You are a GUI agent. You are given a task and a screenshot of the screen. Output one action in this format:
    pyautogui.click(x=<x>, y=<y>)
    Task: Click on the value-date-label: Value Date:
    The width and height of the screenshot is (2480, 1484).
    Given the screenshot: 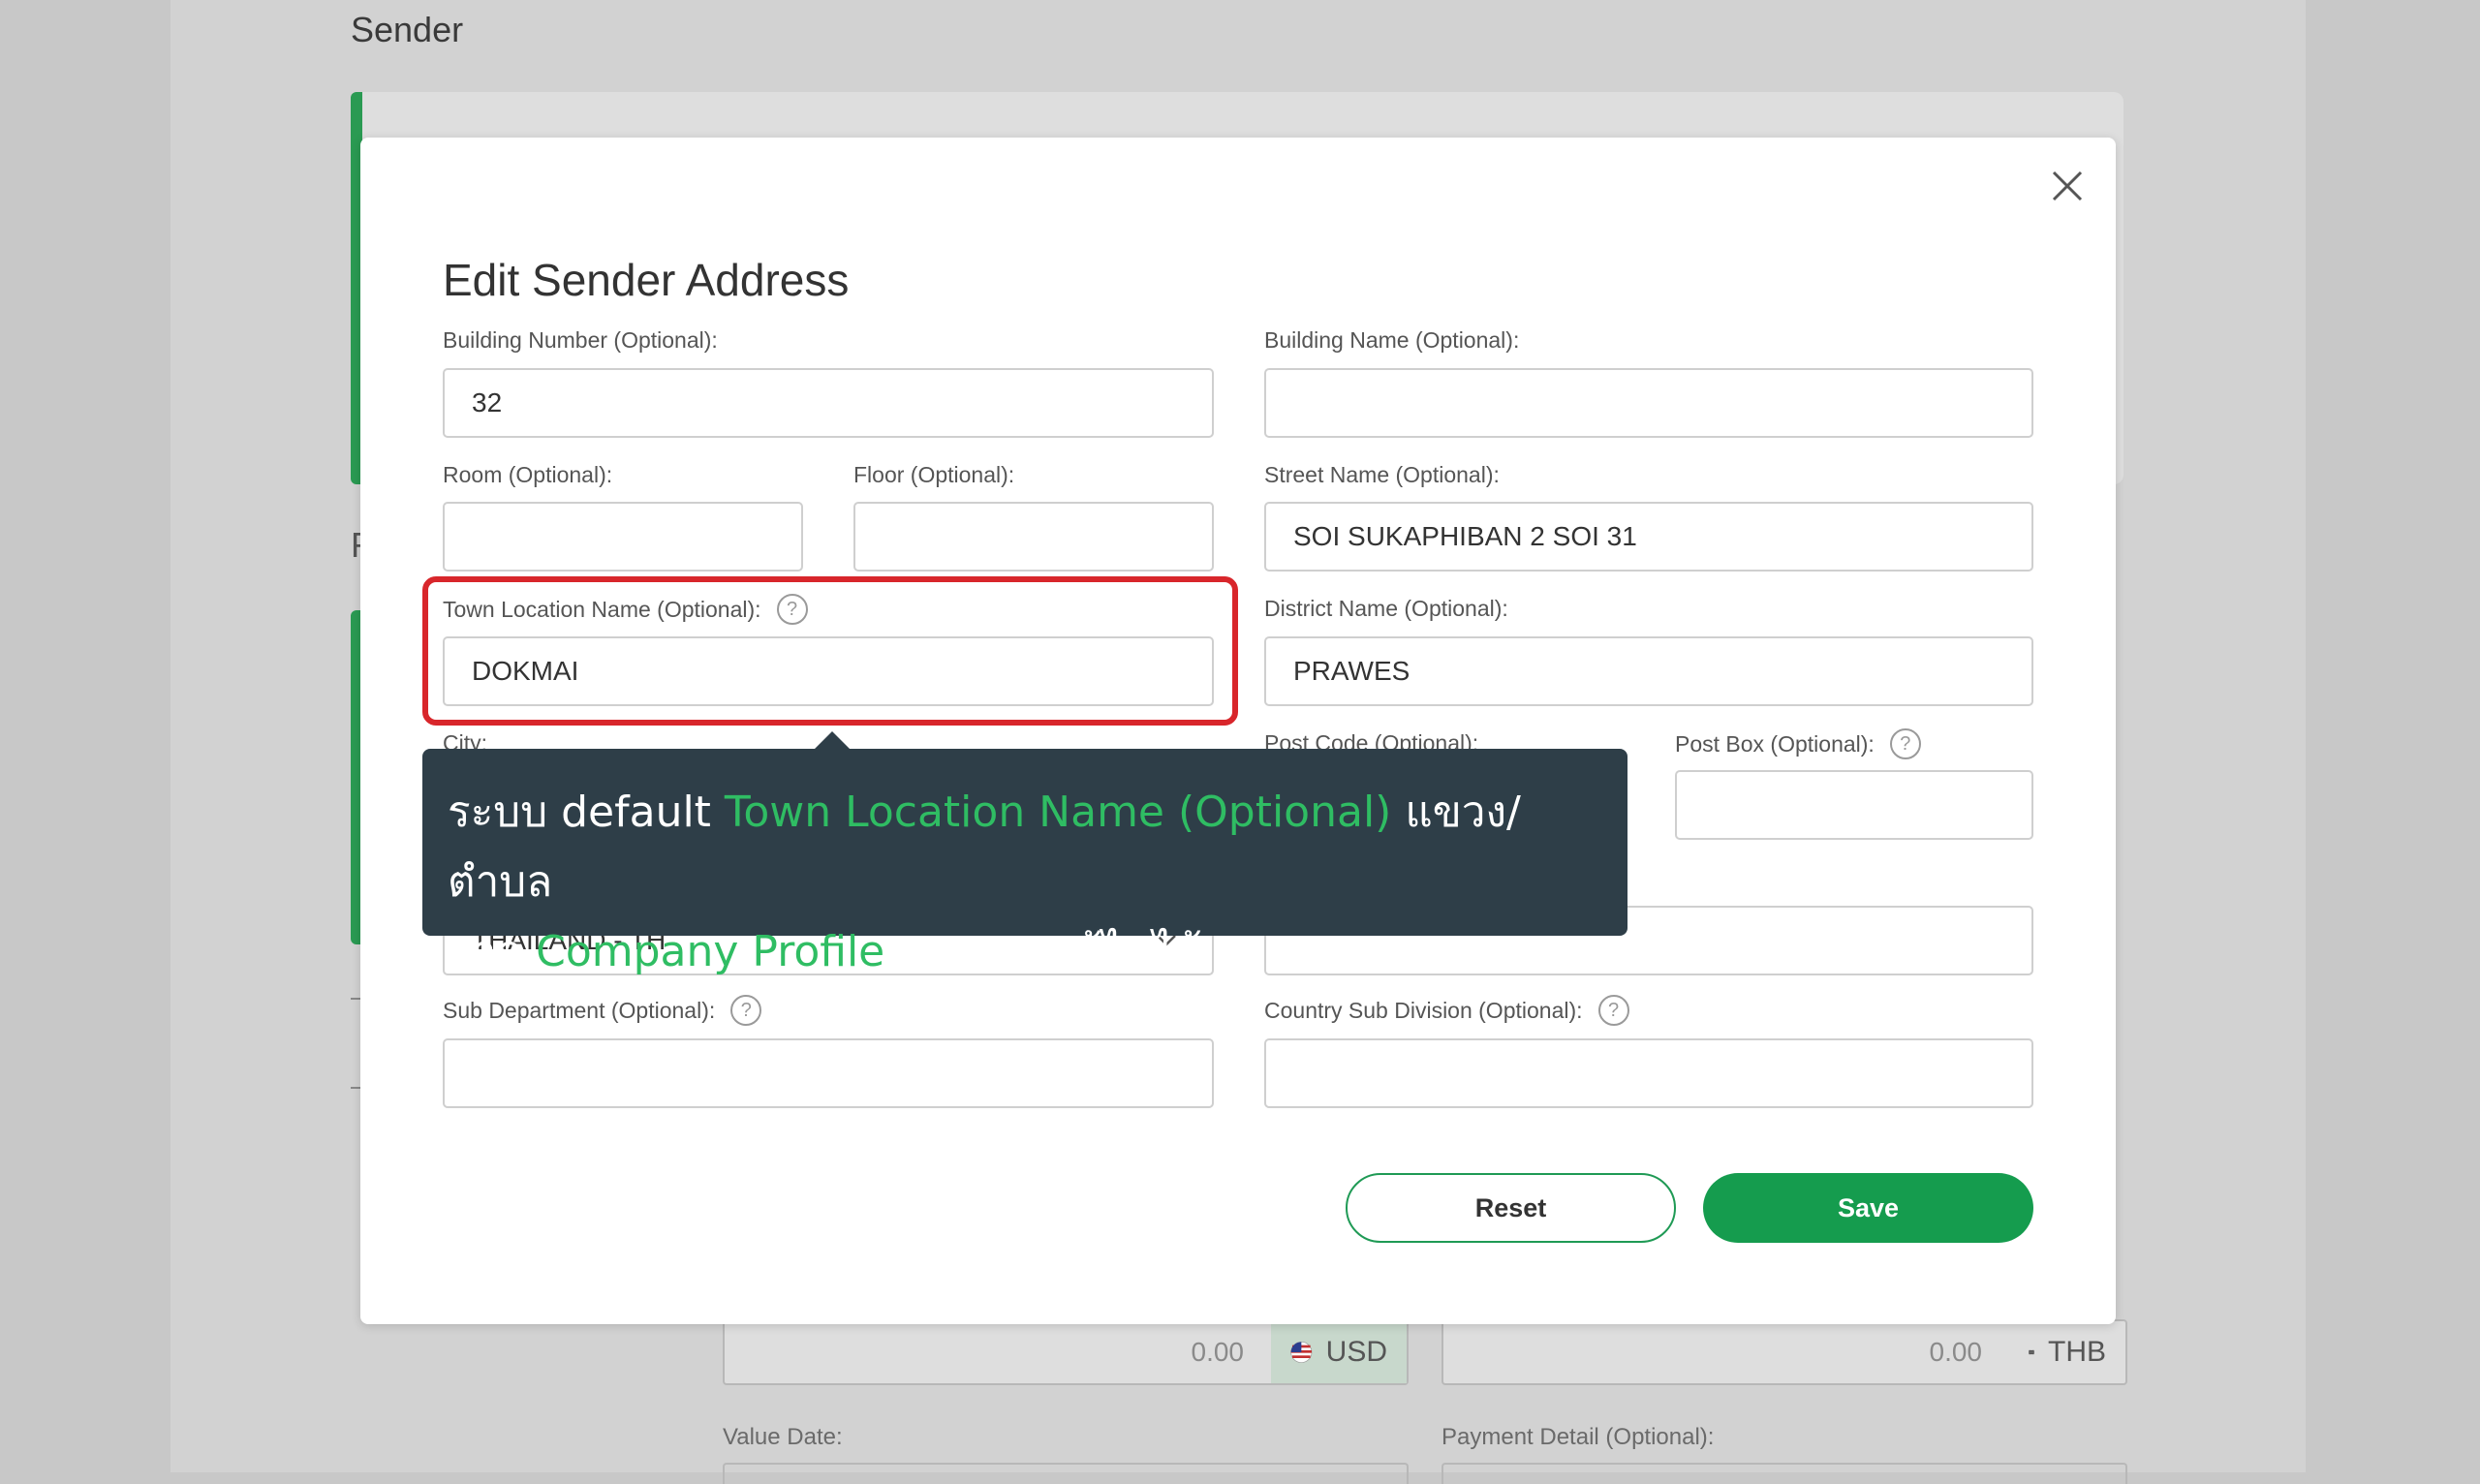 What is the action you would take?
    pyautogui.click(x=783, y=1437)
    